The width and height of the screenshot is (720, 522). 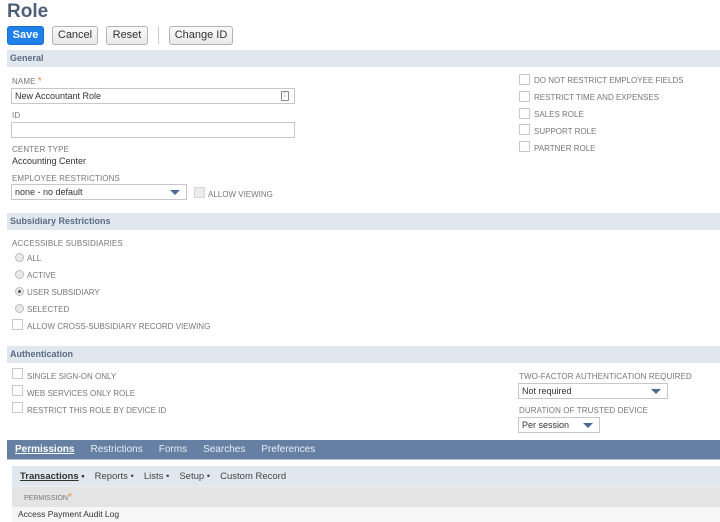 I want to click on single-sign-on-label: SINGLE SIGN-ON ONLY, so click(x=72, y=376).